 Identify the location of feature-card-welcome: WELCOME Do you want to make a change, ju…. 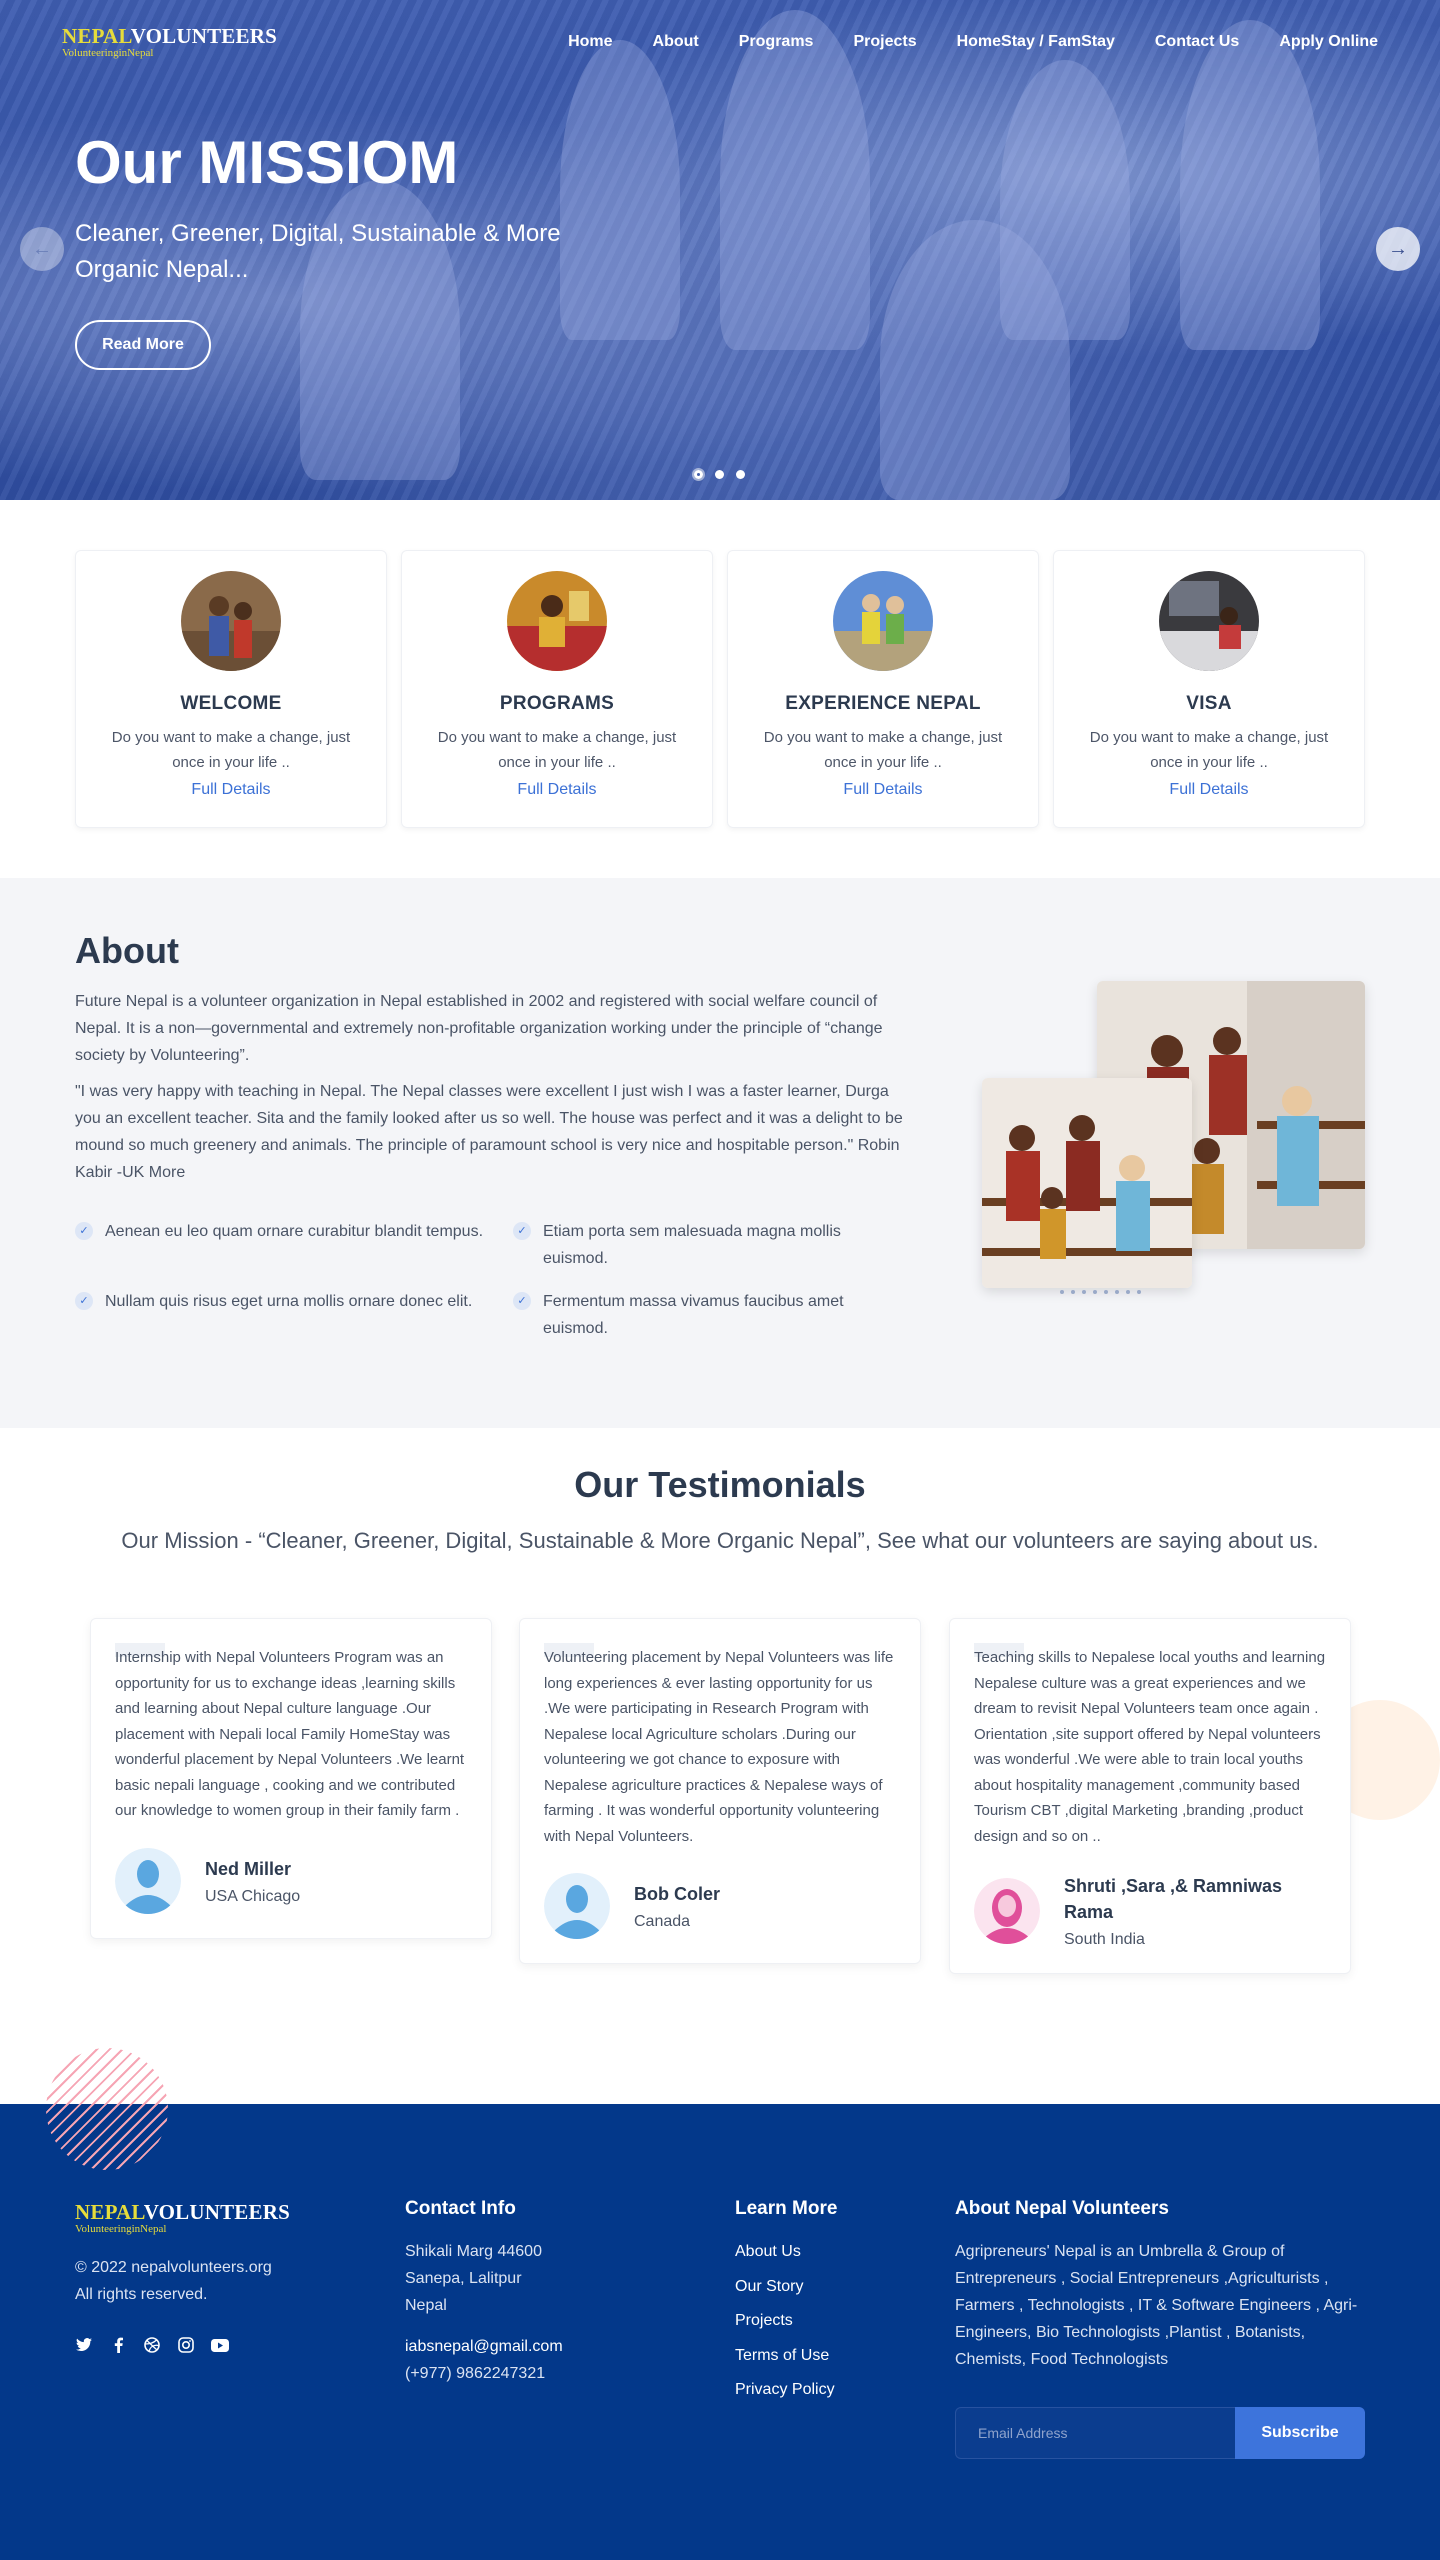
(231, 689).